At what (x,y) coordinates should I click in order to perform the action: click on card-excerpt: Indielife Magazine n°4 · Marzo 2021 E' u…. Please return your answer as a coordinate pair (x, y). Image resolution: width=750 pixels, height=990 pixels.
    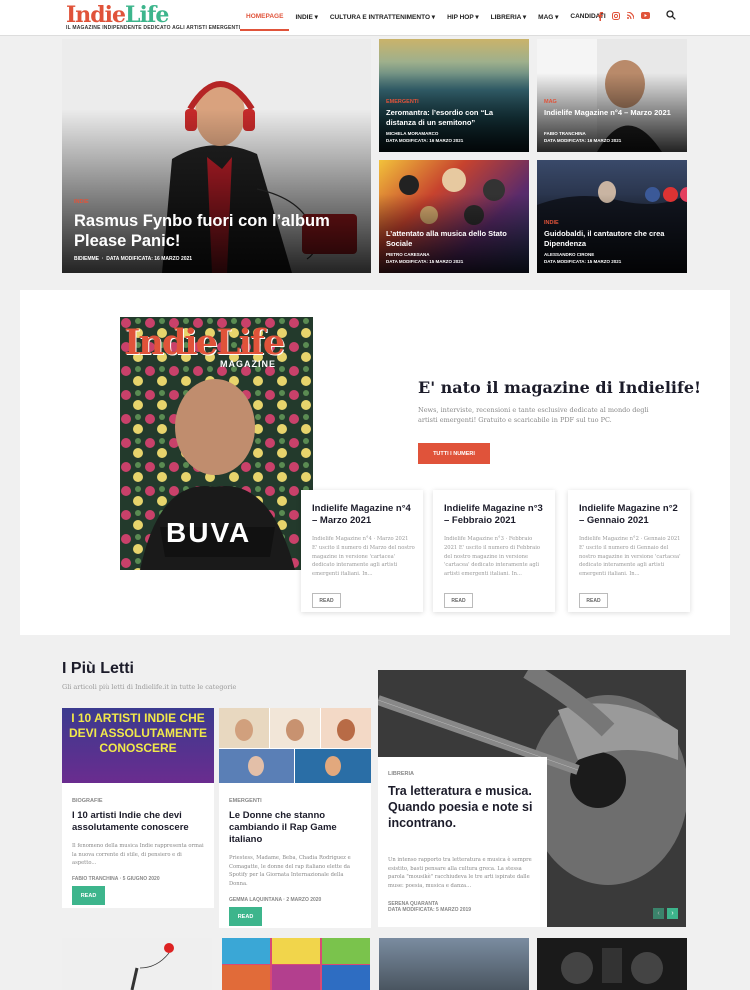
    Looking at the image, I should click on (363, 557).